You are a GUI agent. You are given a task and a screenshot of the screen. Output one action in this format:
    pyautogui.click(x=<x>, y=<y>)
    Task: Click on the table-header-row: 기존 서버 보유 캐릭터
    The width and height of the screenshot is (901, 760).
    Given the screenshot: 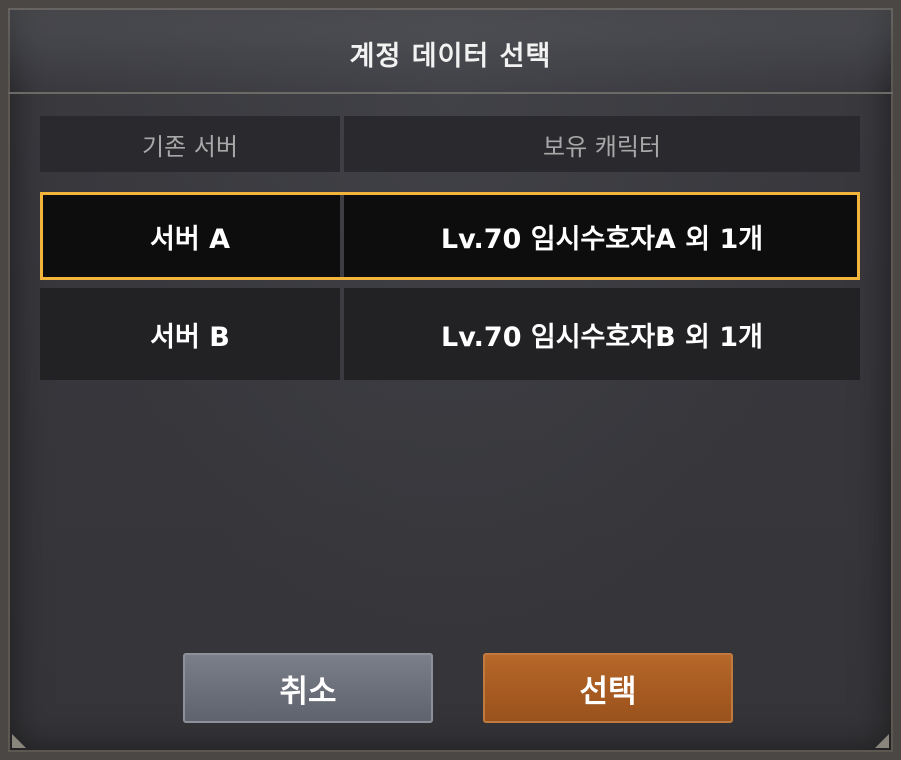 What is the action you would take?
    pyautogui.click(x=450, y=144)
    